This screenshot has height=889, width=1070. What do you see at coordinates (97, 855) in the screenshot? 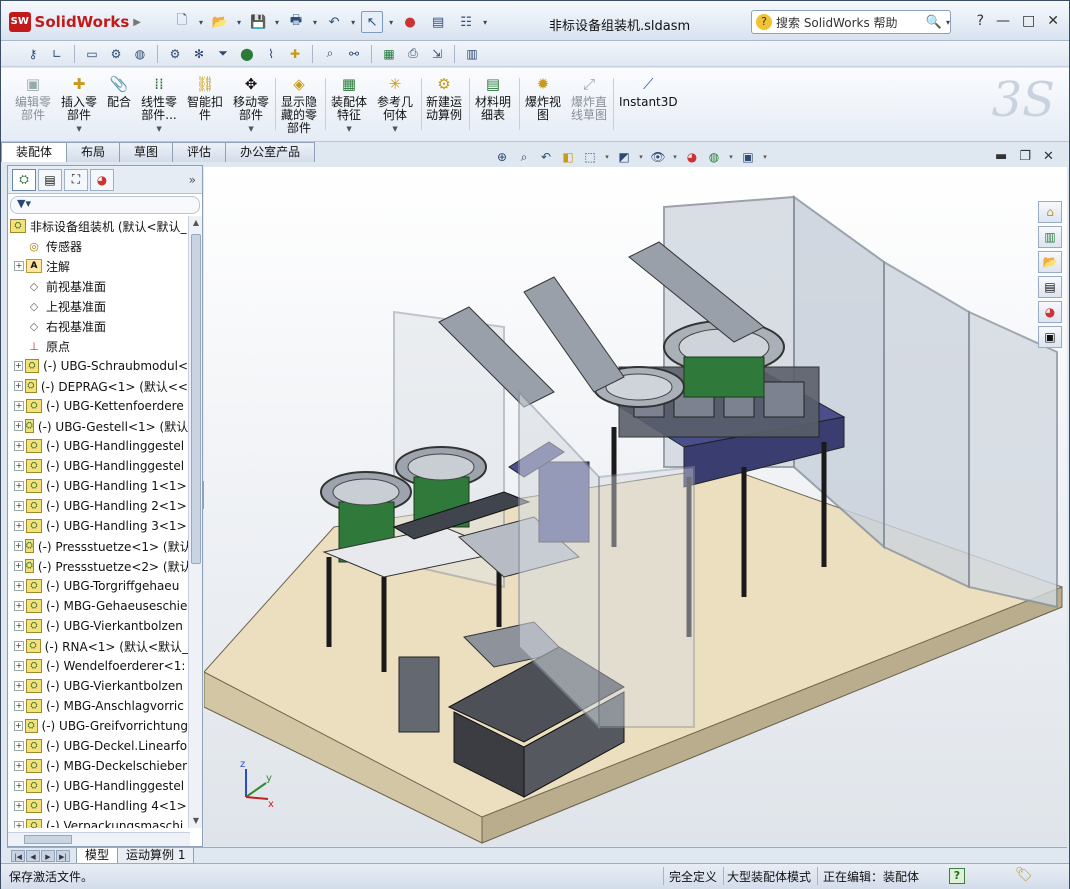
I see `tab-model: 模型` at bounding box center [97, 855].